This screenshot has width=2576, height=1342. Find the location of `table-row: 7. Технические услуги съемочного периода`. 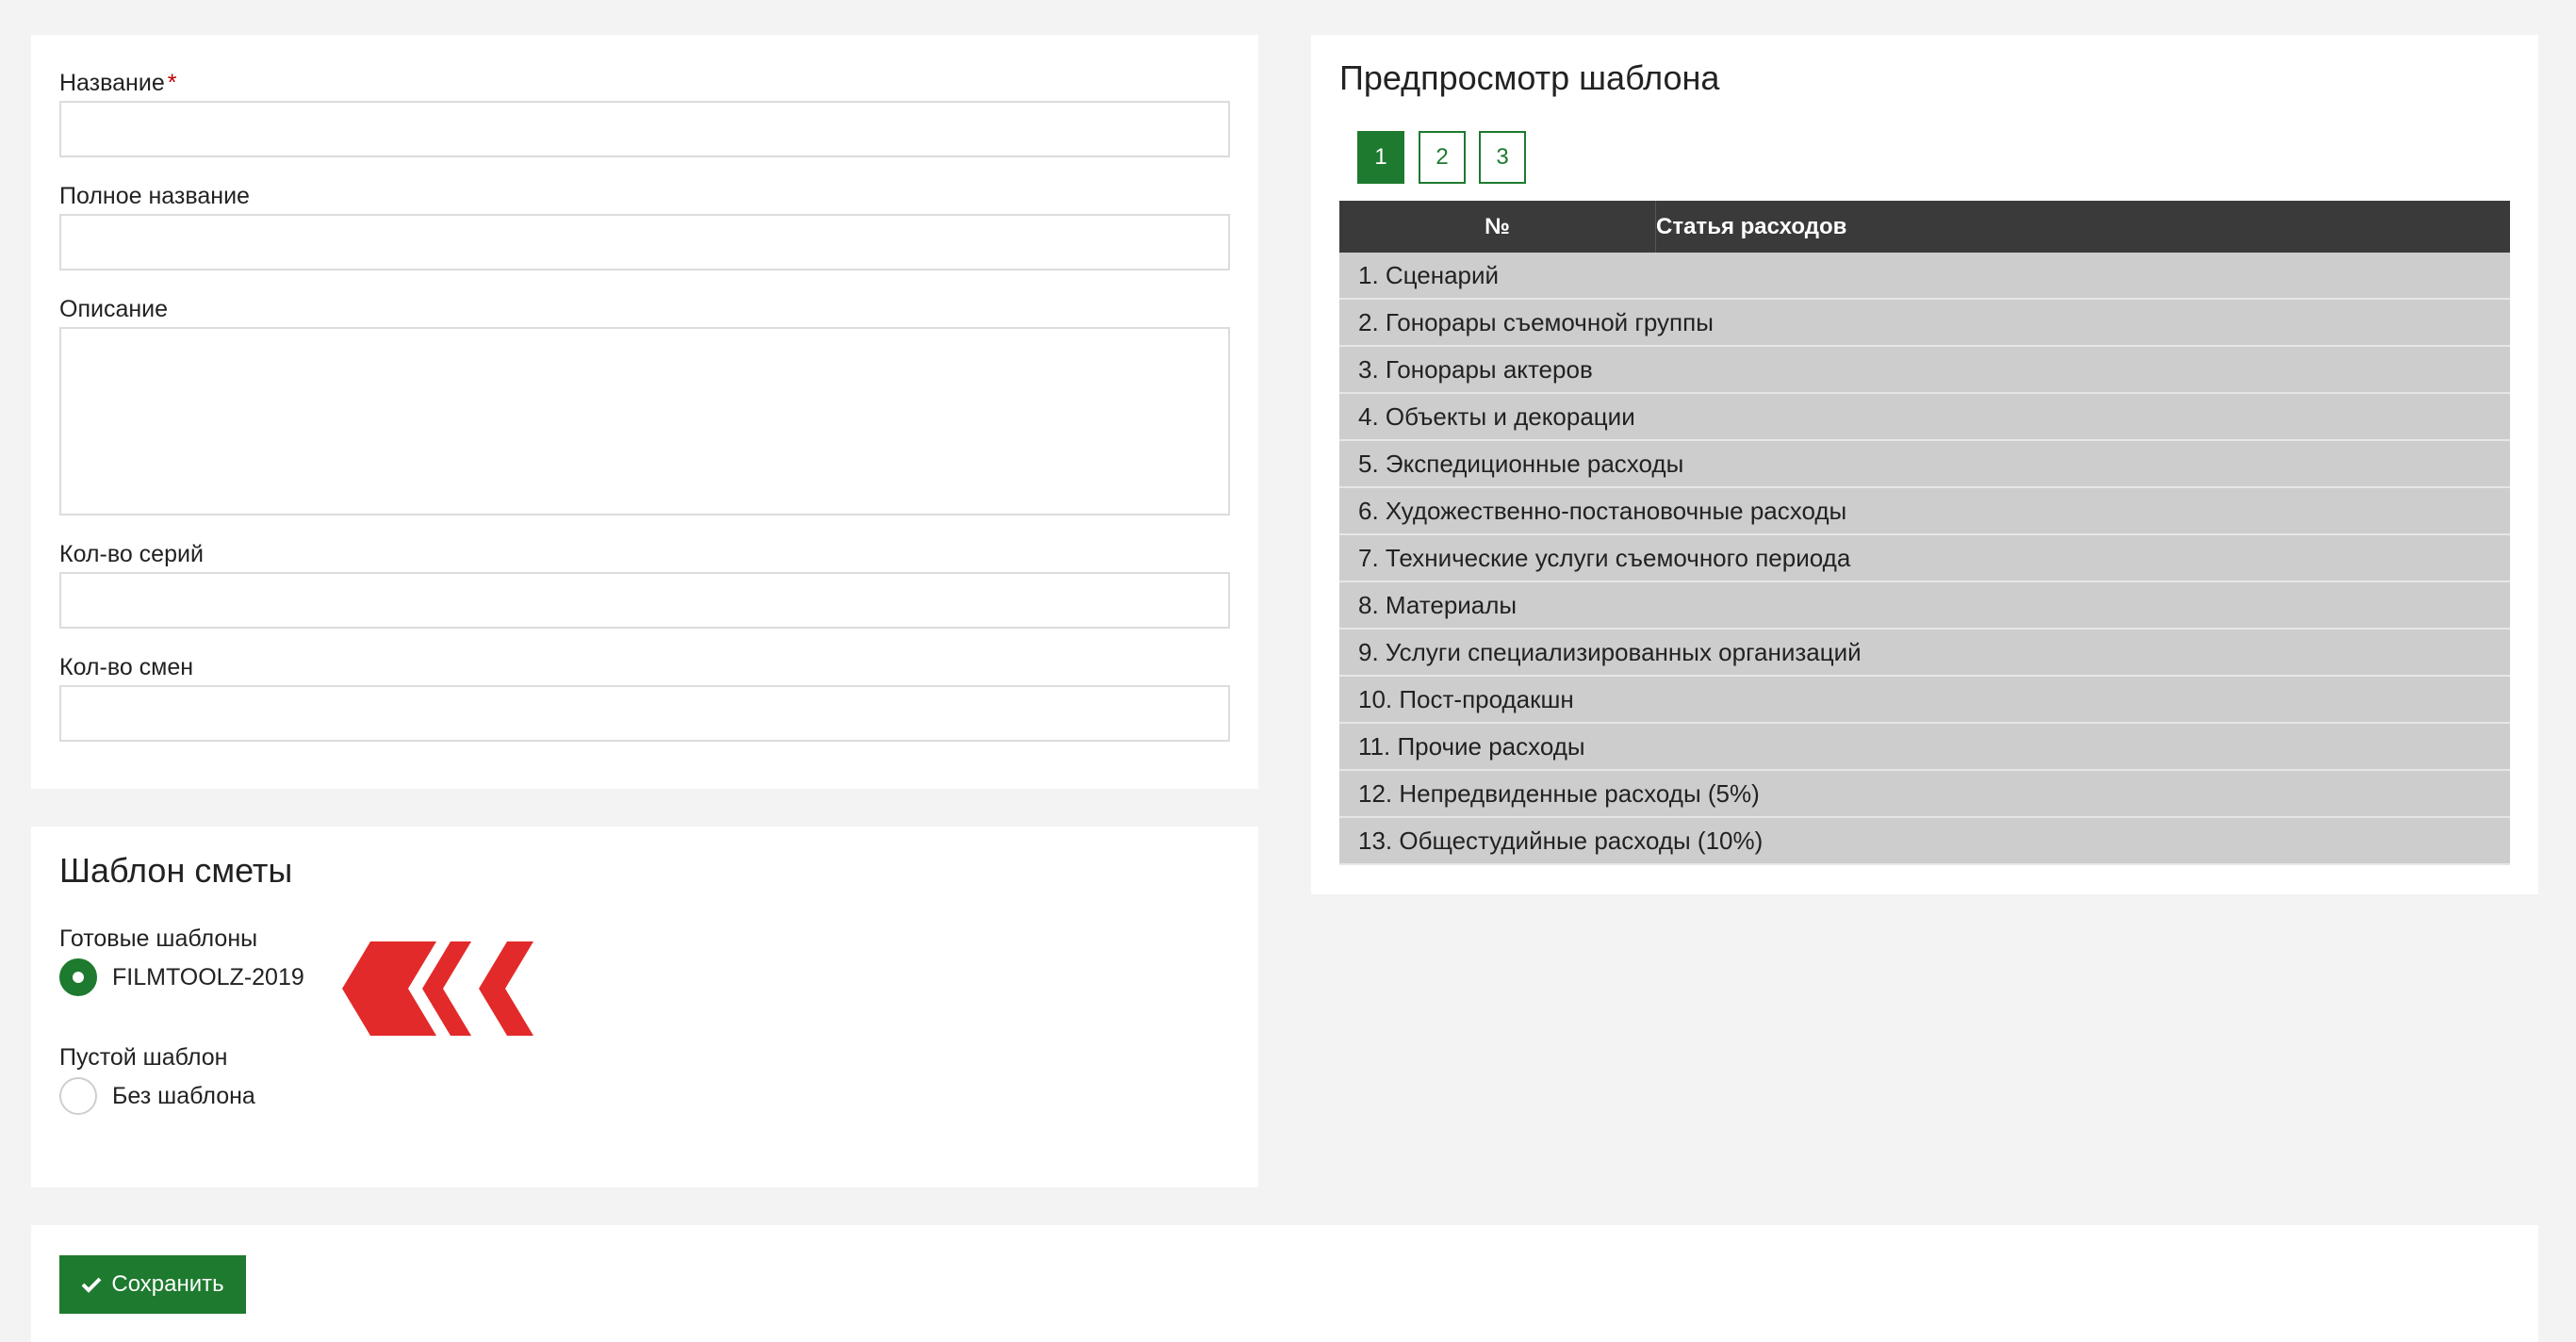

table-row: 7. Технические услуги съемочного периода is located at coordinates (1924, 558).